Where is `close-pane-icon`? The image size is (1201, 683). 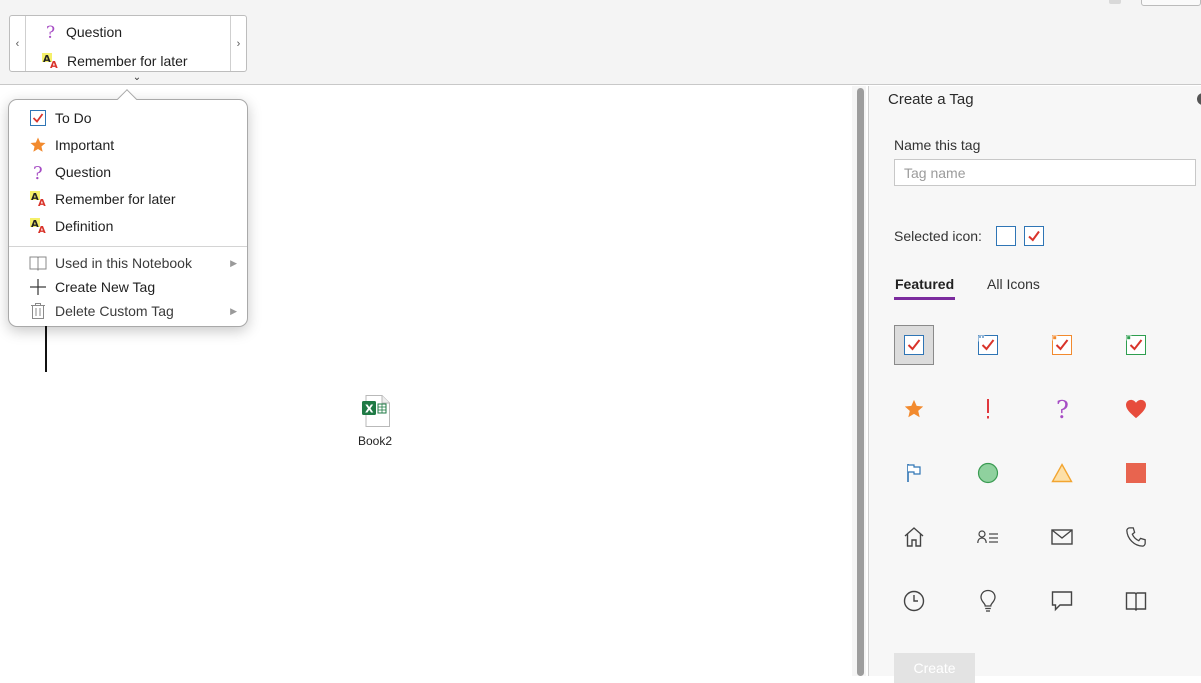
close-pane-icon is located at coordinates (1199, 99).